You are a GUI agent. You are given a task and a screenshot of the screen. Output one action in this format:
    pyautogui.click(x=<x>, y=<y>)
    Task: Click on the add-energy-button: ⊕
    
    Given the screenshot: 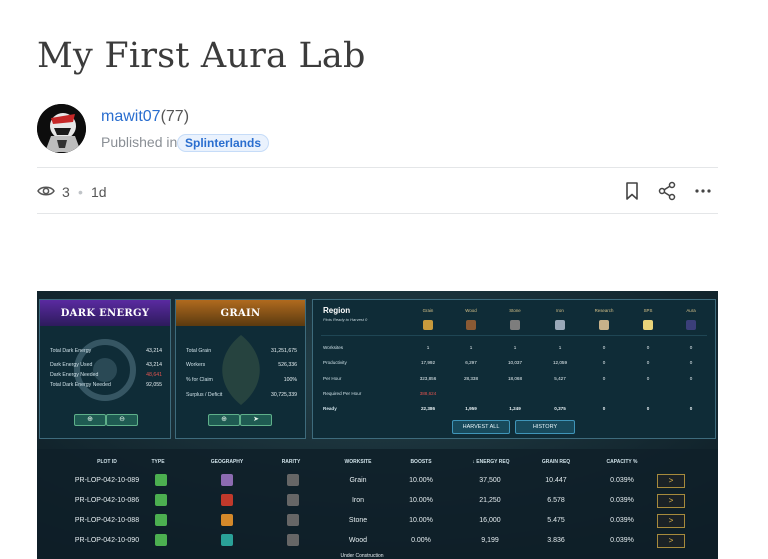 What is the action you would take?
    pyautogui.click(x=90, y=420)
    